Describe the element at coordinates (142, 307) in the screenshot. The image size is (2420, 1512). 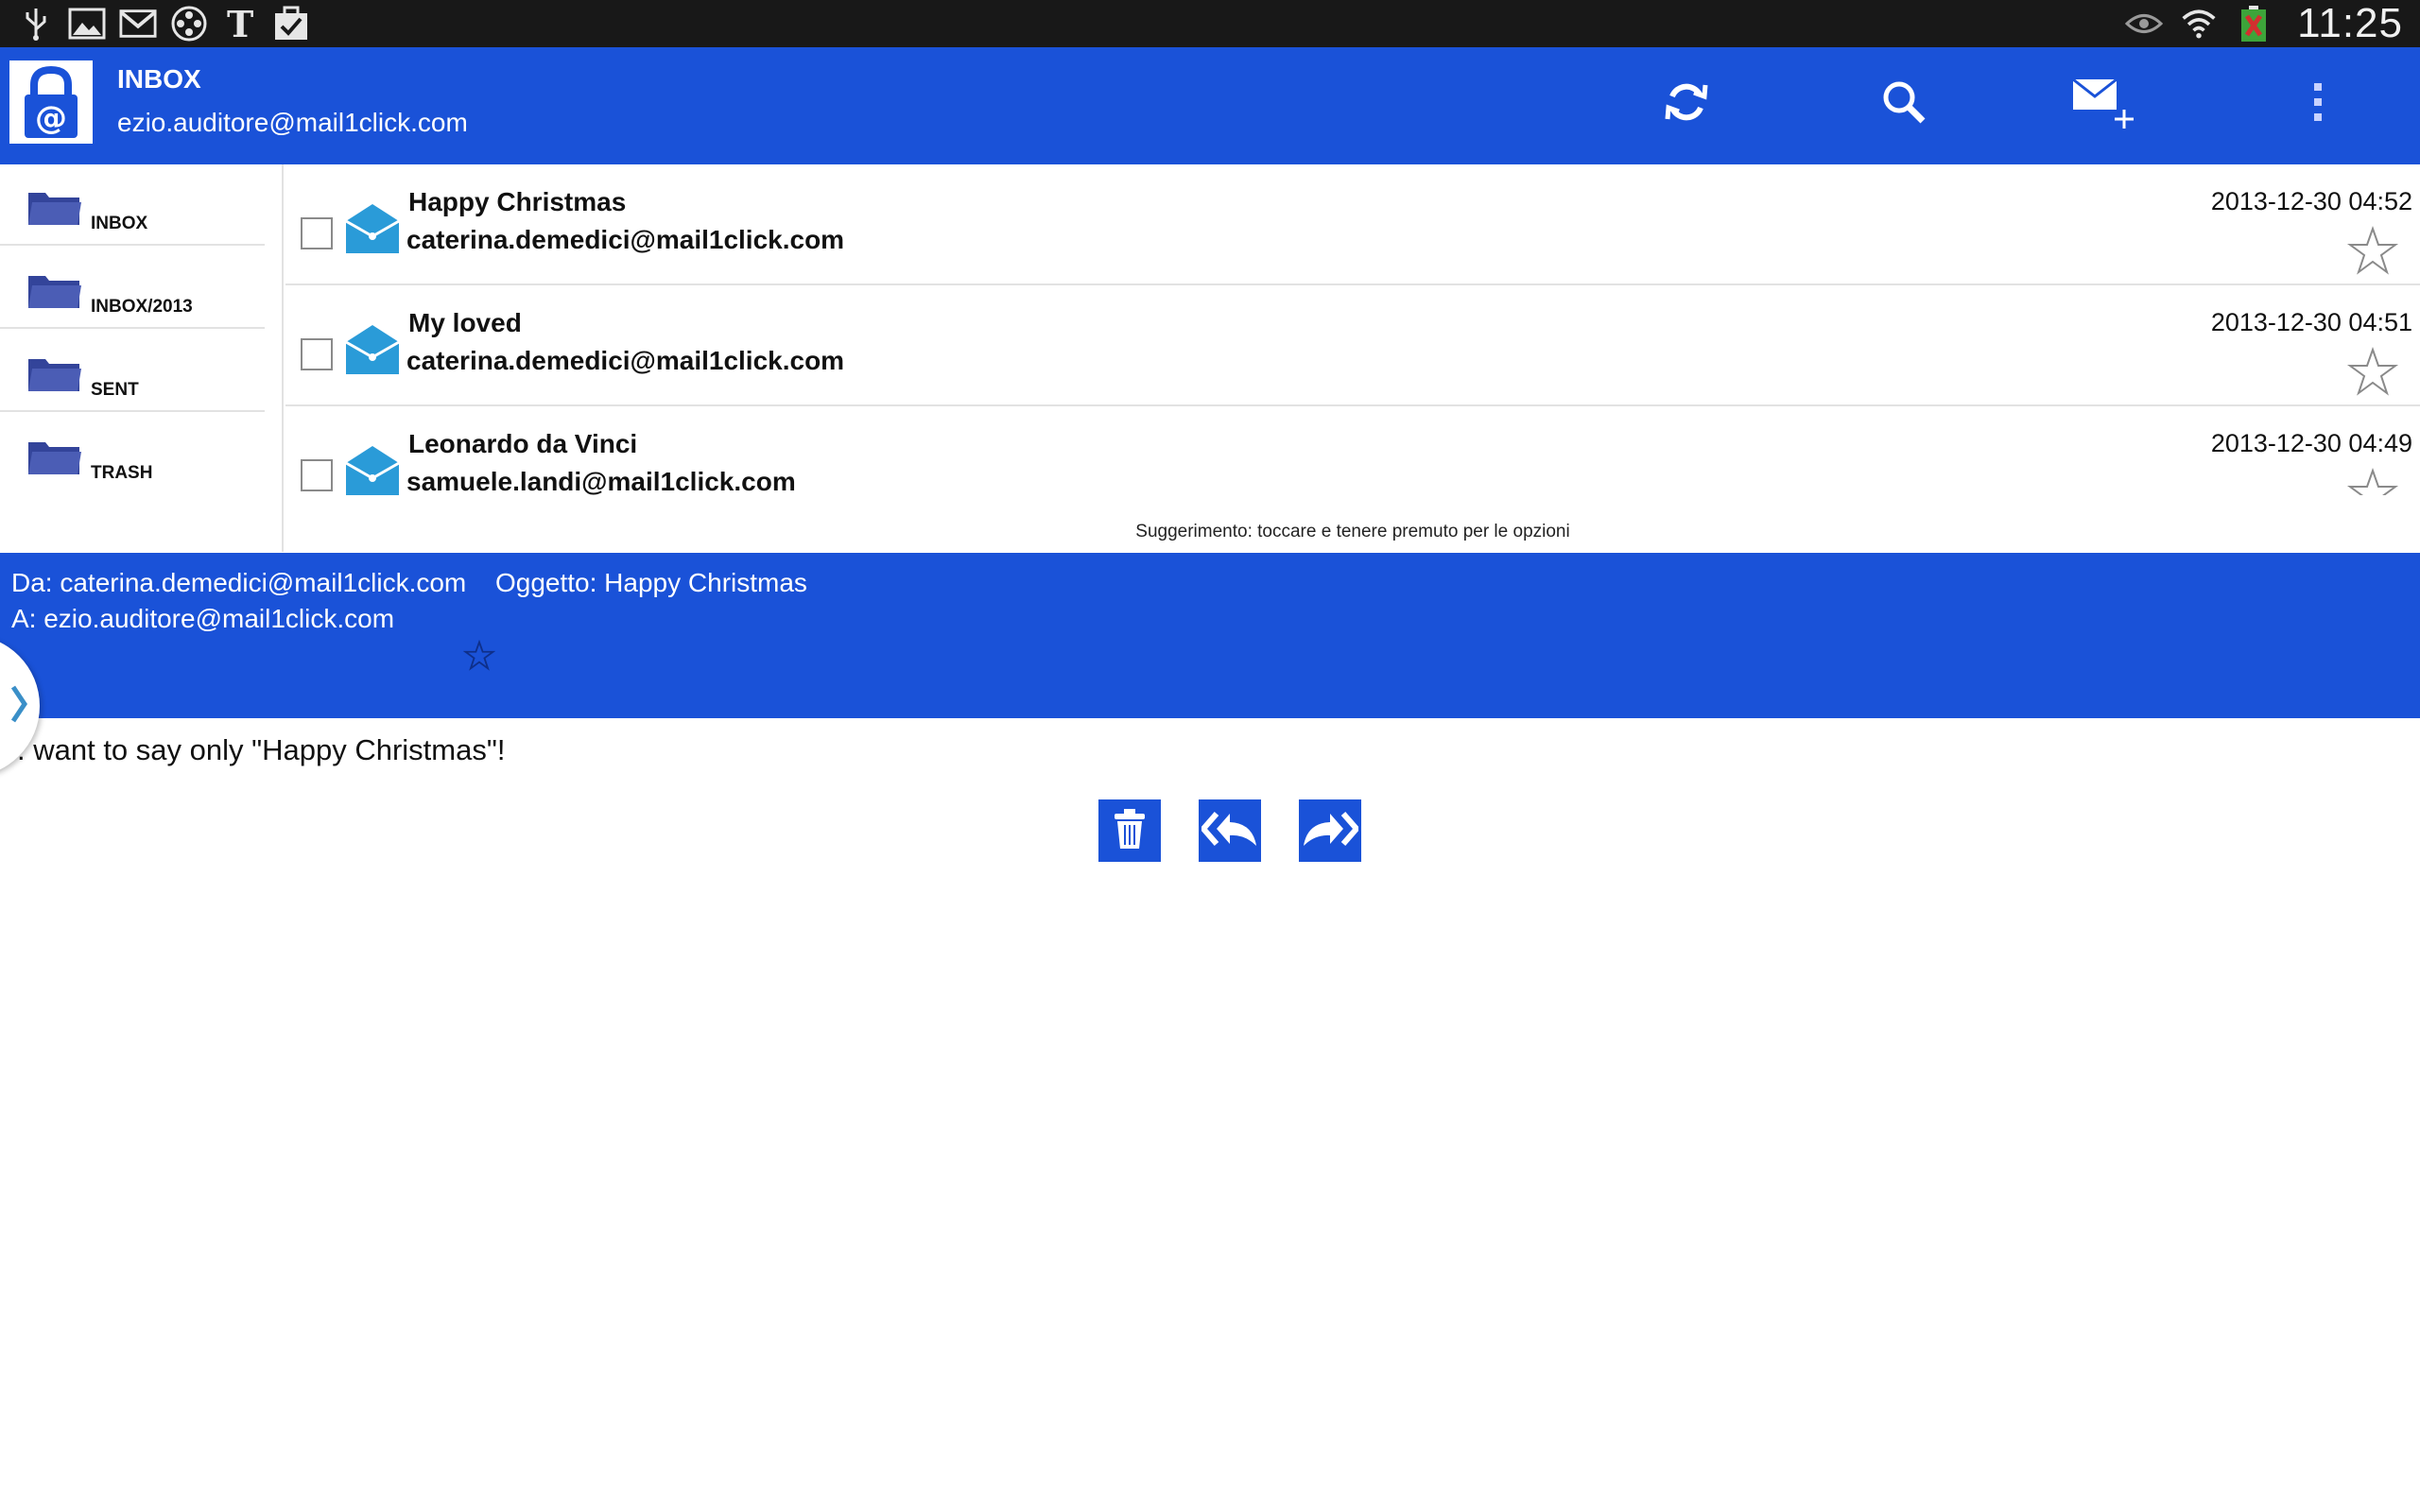
I see `folder-label: INBOX/2013` at that location.